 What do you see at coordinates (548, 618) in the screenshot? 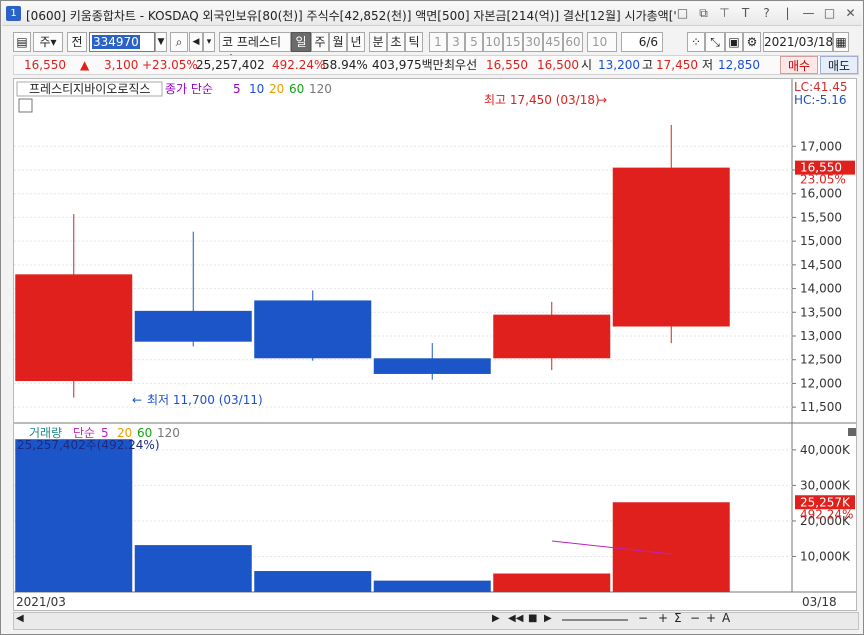
I see `play-icon: ▶` at bounding box center [548, 618].